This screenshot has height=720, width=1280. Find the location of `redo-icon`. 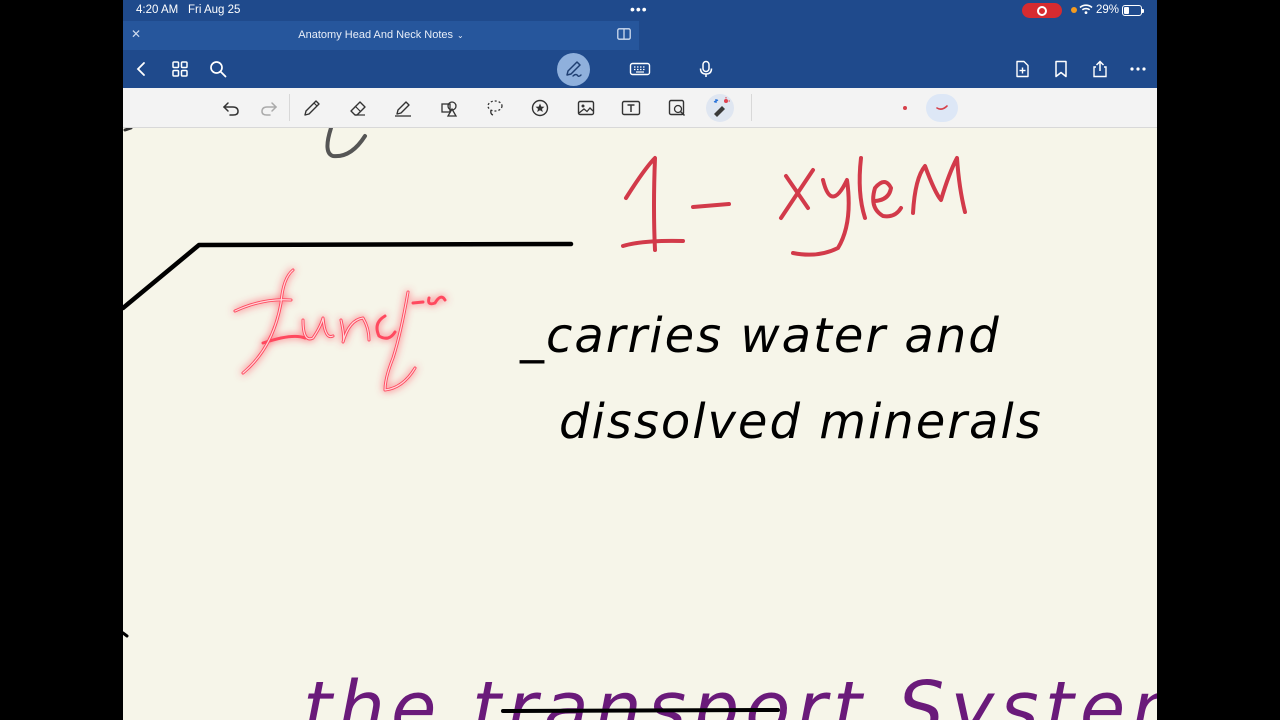

redo-icon is located at coordinates (269, 108).